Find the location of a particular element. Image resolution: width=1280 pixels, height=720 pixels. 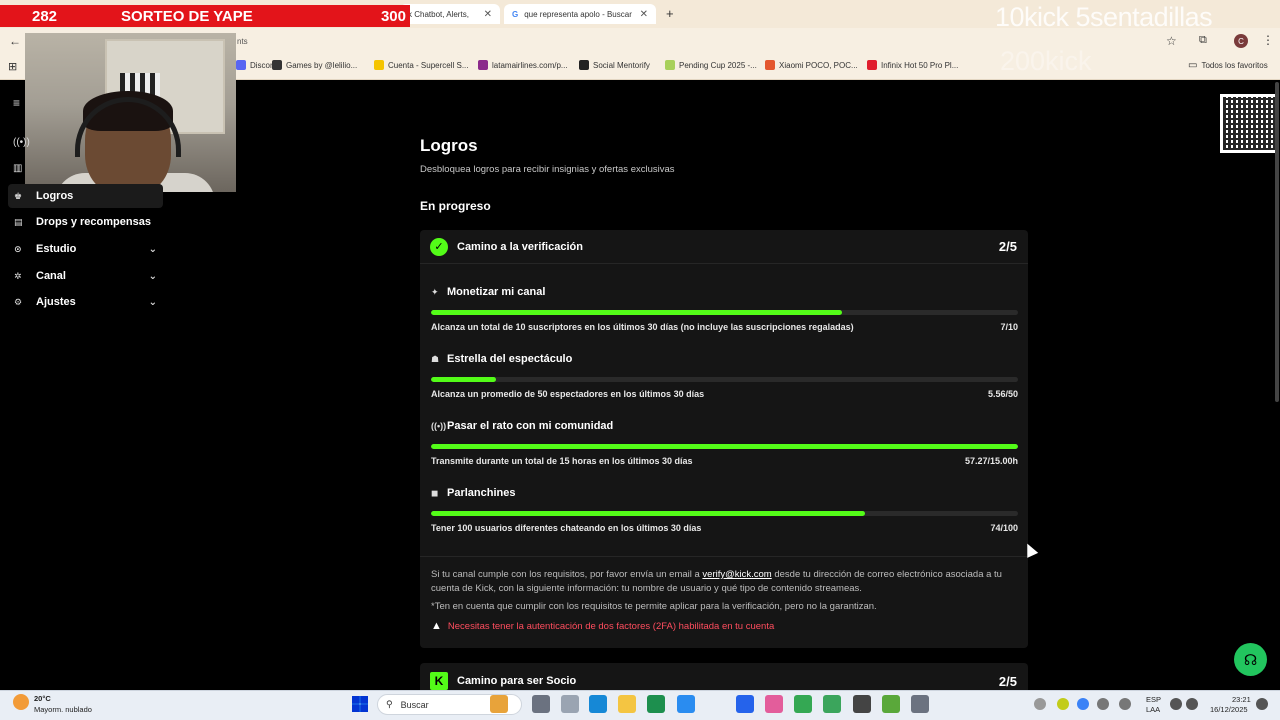

achievement-progress: 2/5 is located at coordinates (1007, 681).